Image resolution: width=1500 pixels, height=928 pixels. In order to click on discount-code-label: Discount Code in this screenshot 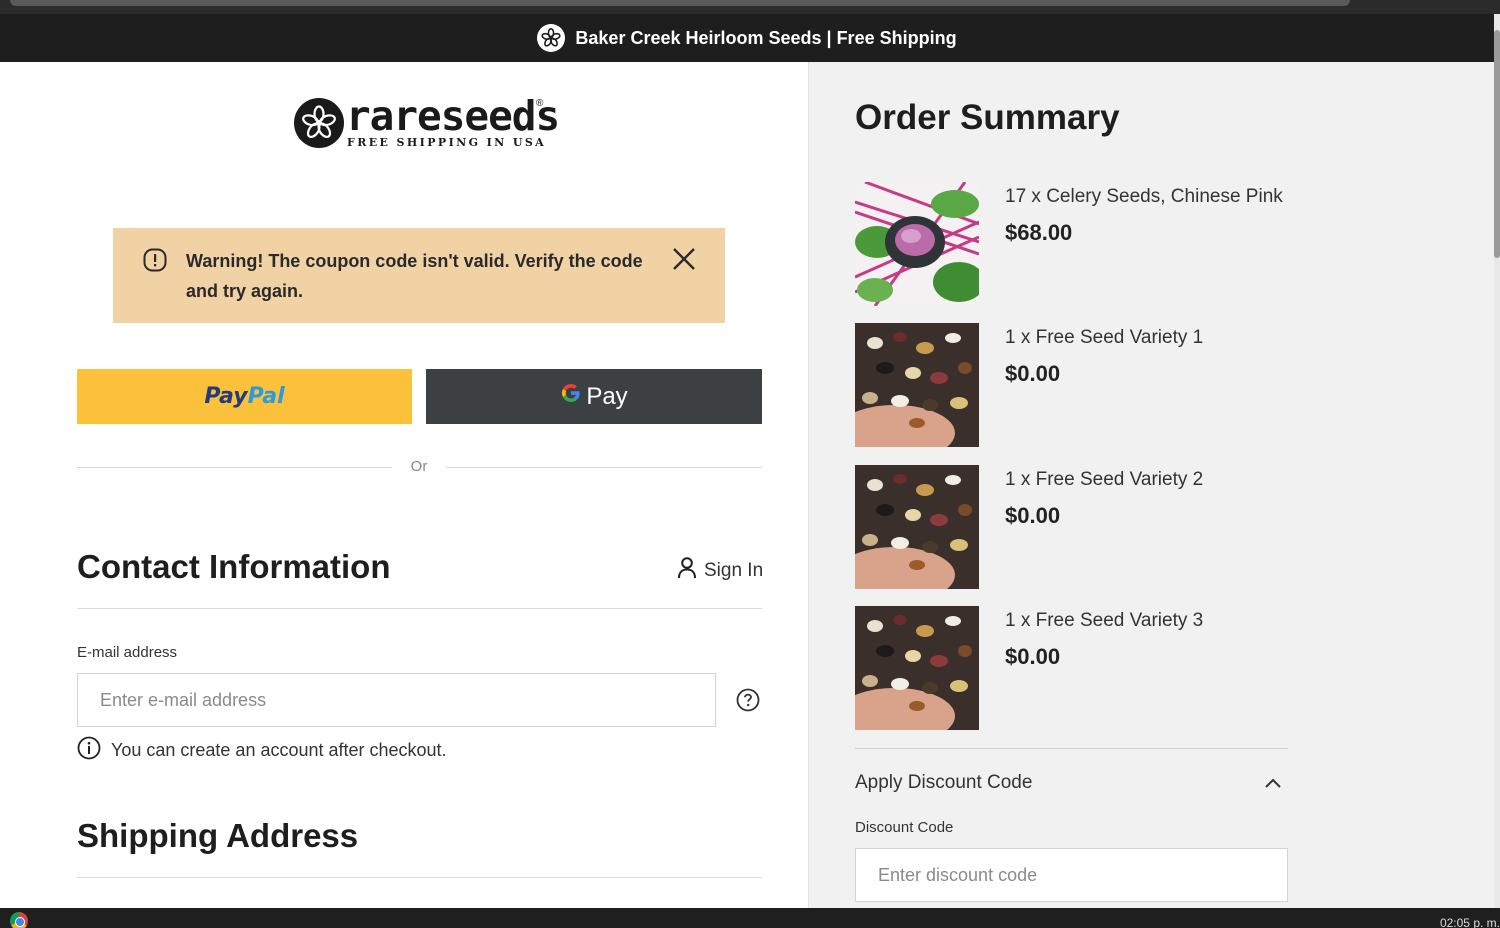, I will do `click(904, 827)`.